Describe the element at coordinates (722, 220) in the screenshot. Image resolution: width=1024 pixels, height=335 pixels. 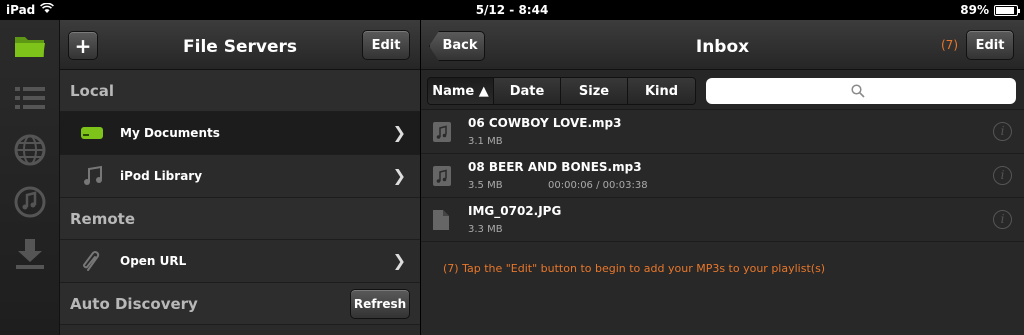
I see `file-row: IMG_0702.JPG 3.3 MB i` at that location.